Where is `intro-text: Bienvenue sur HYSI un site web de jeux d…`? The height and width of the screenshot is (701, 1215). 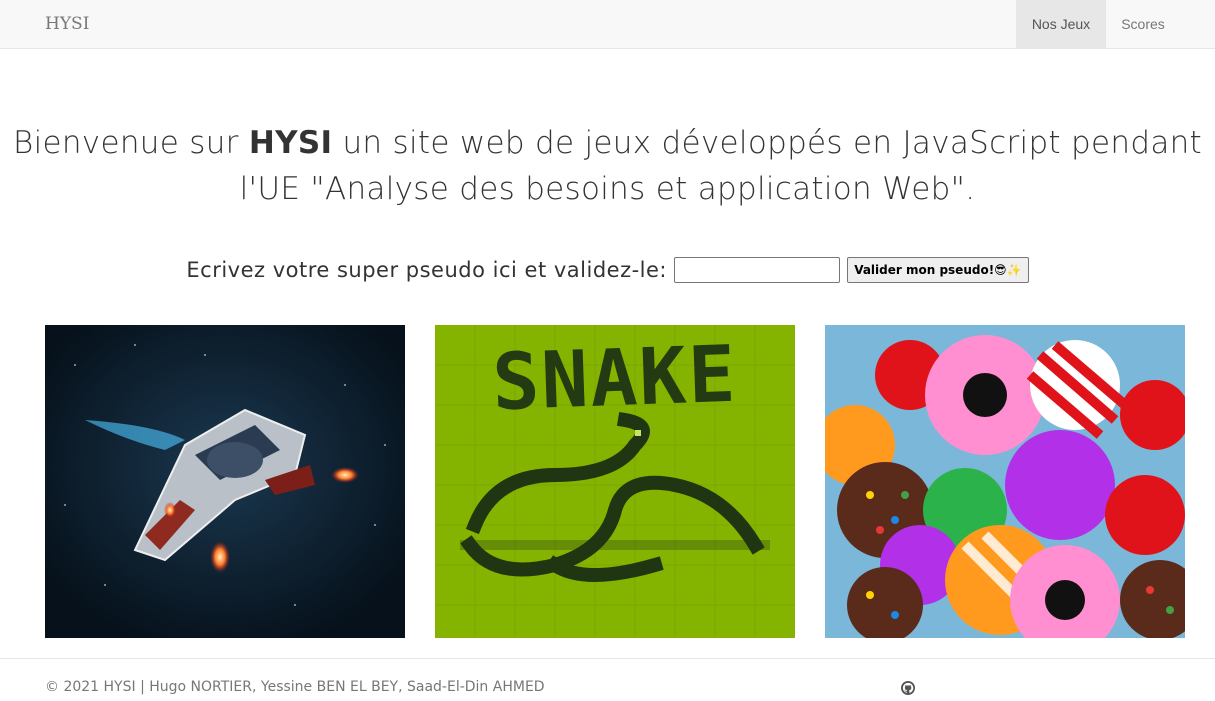 intro-text: Bienvenue sur HYSI un site web de jeux d… is located at coordinates (607, 166).